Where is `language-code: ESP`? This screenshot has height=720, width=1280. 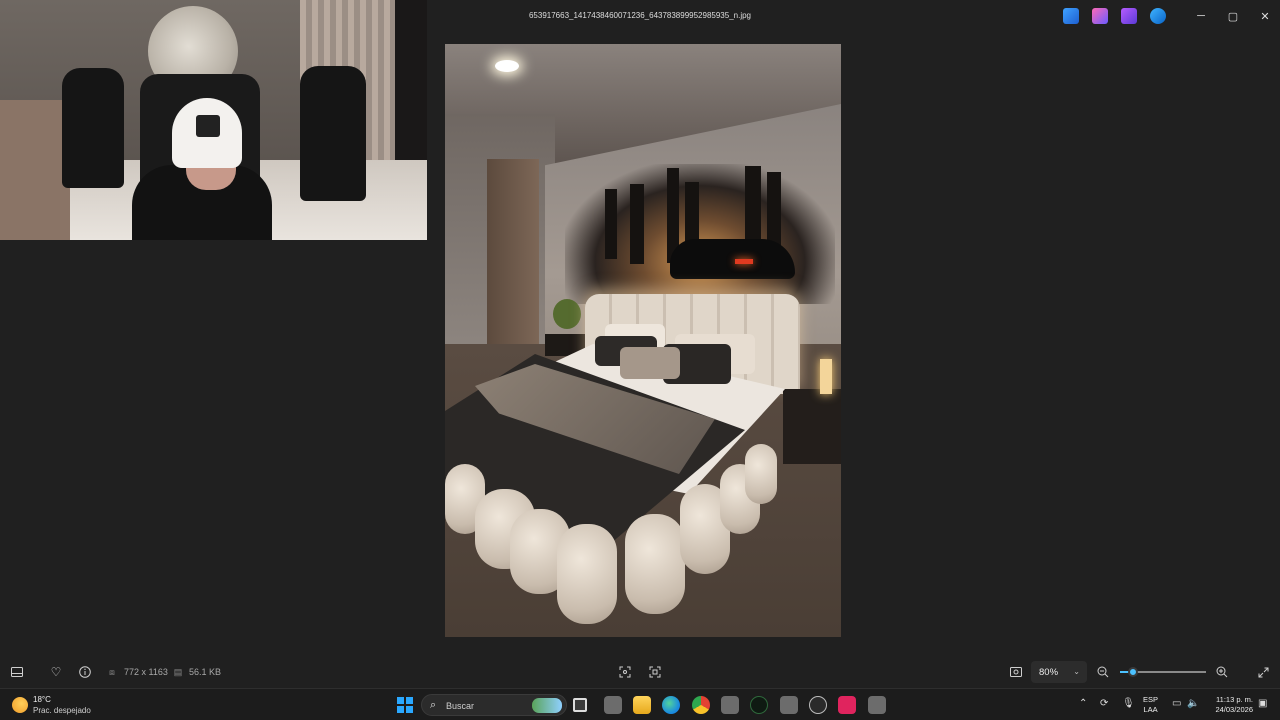 language-code: ESP is located at coordinates (1151, 699).